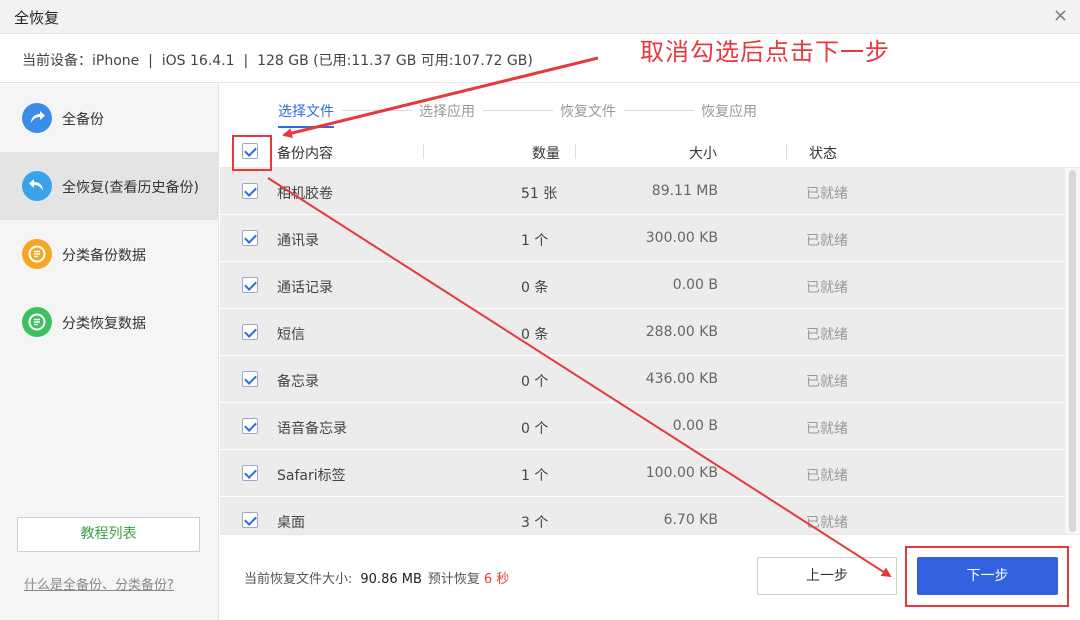 The image size is (1080, 620). I want to click on active-step-underline, so click(306, 127).